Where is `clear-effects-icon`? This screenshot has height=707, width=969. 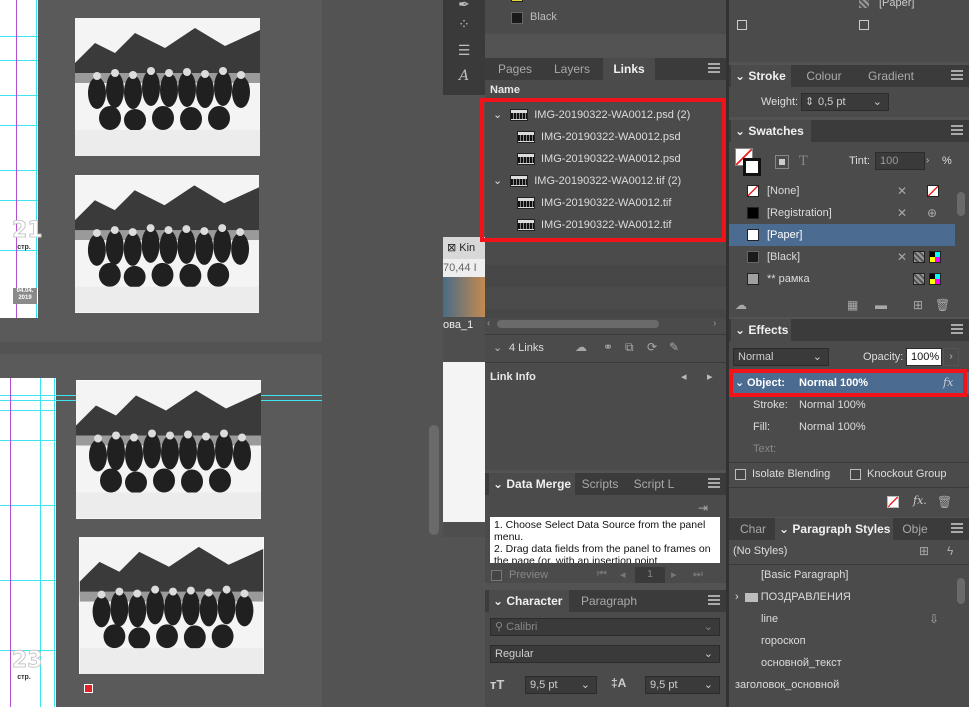 clear-effects-icon is located at coordinates (893, 502).